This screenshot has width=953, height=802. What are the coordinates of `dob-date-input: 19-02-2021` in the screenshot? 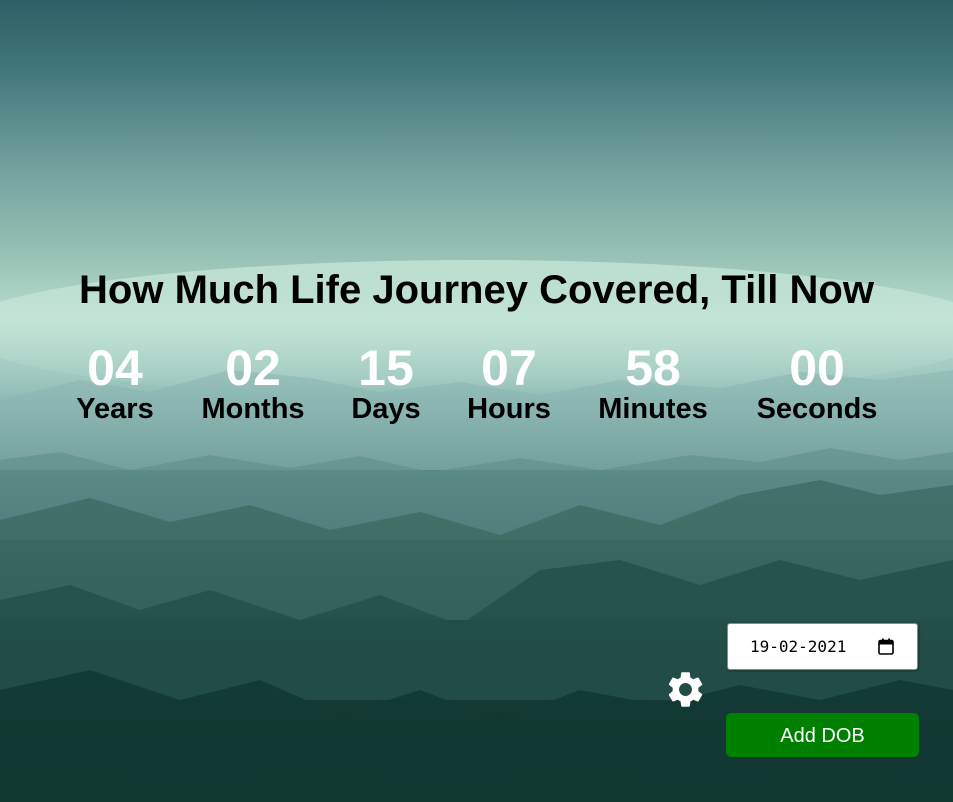 It's located at (822, 646).